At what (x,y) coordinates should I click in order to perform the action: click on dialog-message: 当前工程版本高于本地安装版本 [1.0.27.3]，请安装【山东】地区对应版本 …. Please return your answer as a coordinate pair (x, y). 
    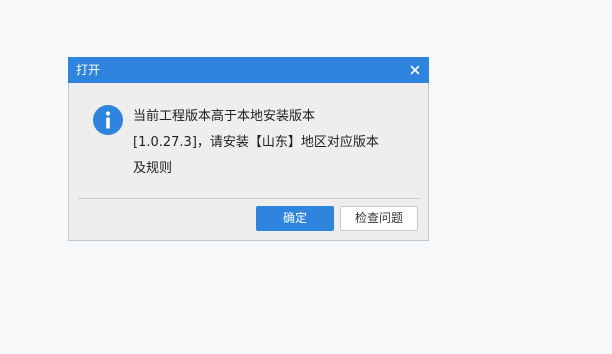
    Looking at the image, I should click on (273, 143).